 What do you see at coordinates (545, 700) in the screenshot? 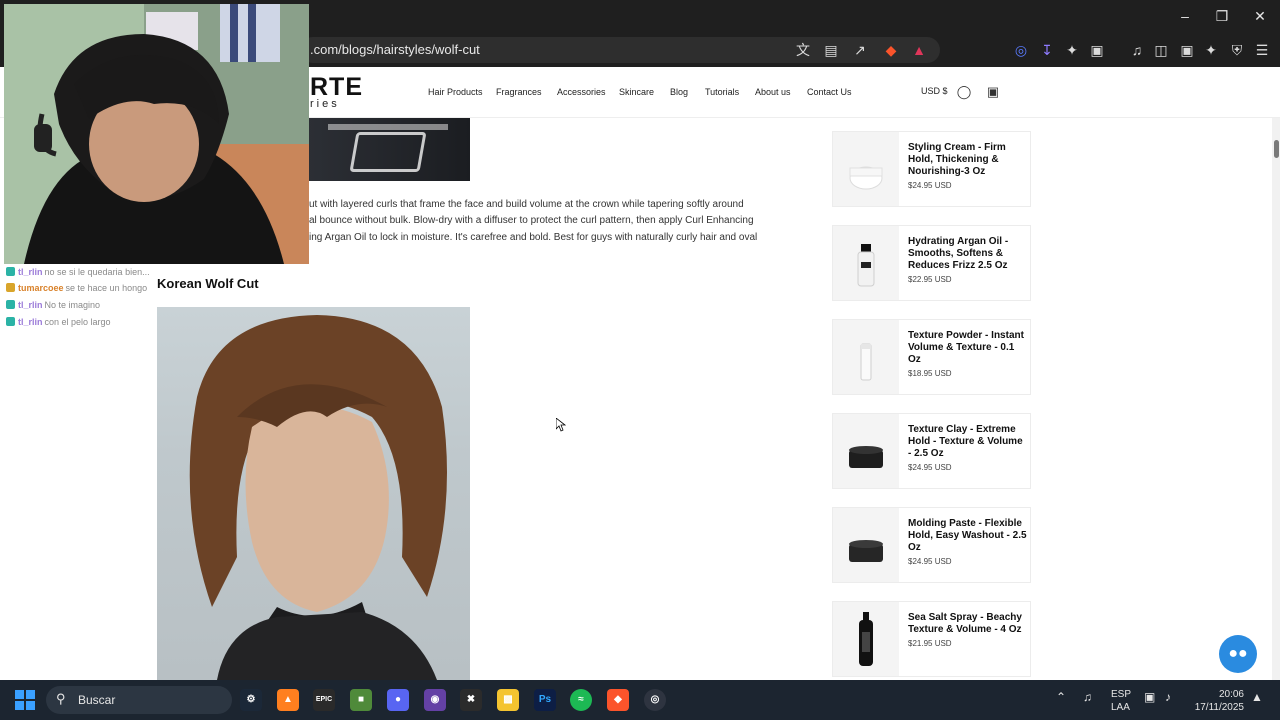
I see `photoshop-icon: Ps` at bounding box center [545, 700].